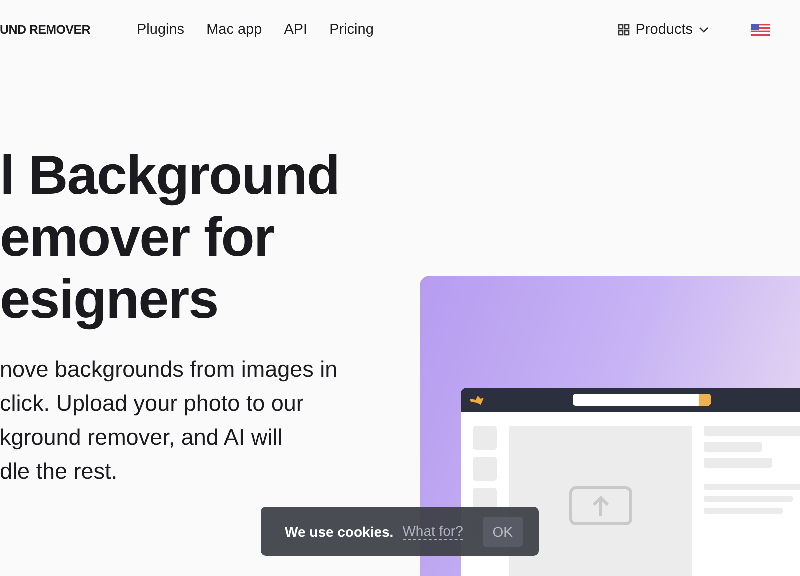 The height and width of the screenshot is (576, 800). What do you see at coordinates (234, 30) in the screenshot?
I see `nav-link: Mac app` at bounding box center [234, 30].